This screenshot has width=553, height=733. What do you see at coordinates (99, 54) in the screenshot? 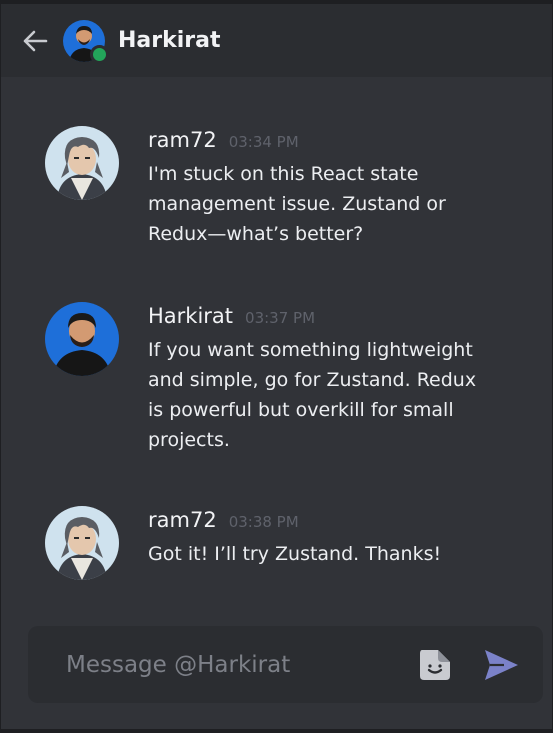
I see `online-status-indicator` at bounding box center [99, 54].